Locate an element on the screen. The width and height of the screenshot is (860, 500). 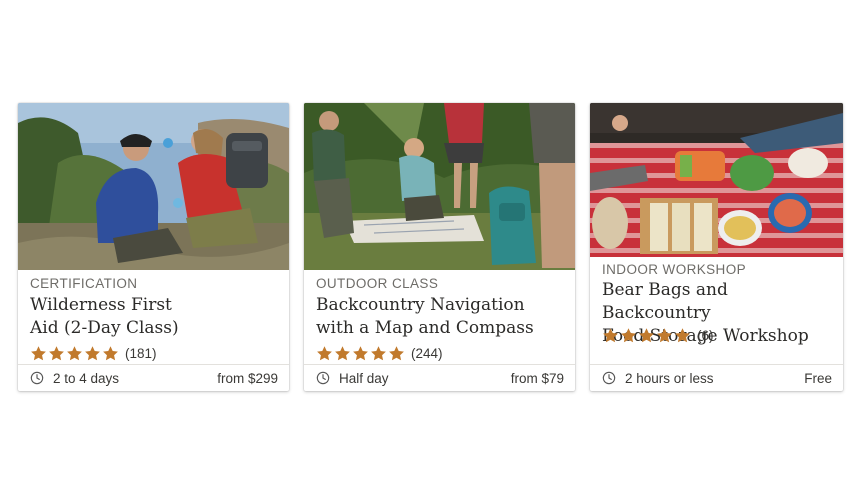
duration-text: 2 hours or less is located at coordinates (669, 378).